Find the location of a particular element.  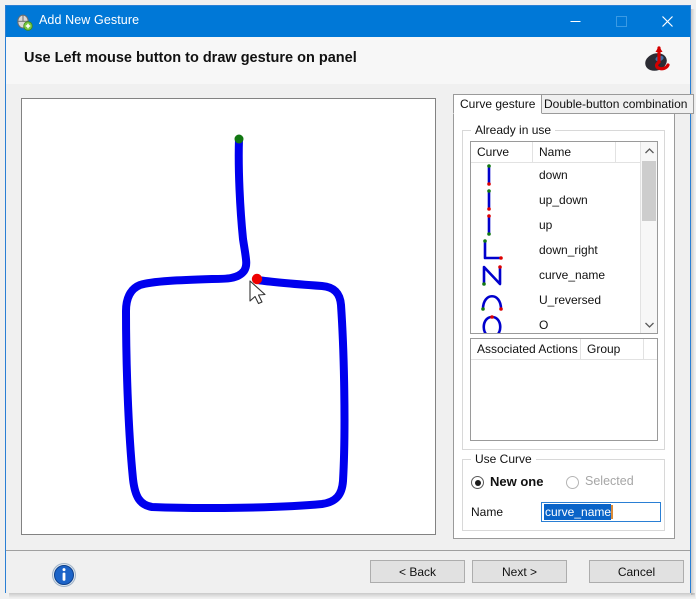

curve-thumbnail-up-down is located at coordinates (505, 200).